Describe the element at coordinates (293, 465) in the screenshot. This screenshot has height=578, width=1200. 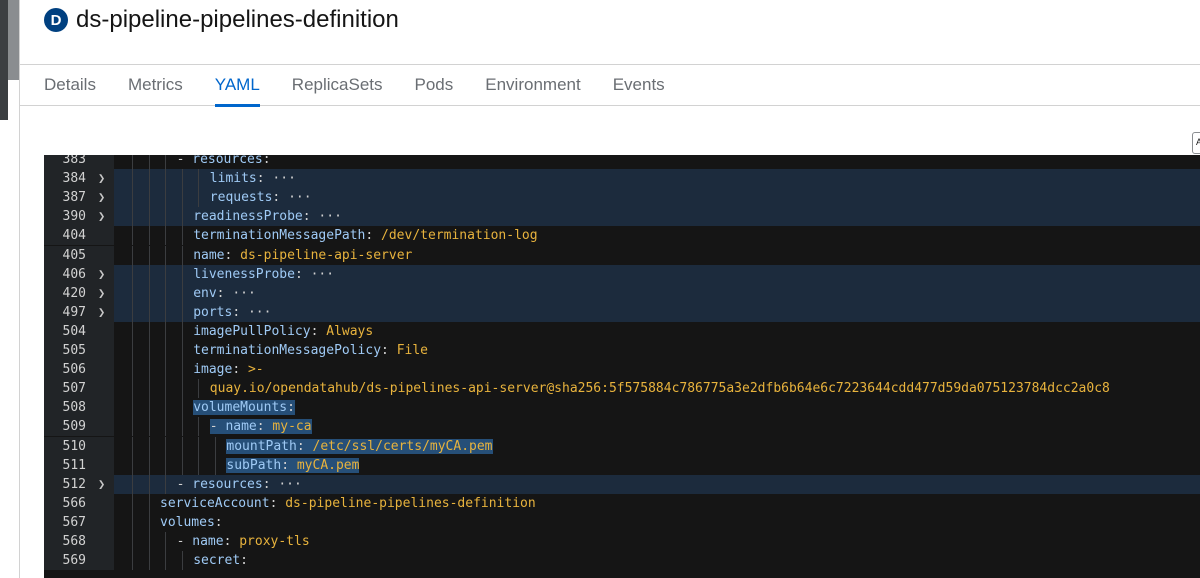
I see `code-text: subPath: myCA.pem` at that location.